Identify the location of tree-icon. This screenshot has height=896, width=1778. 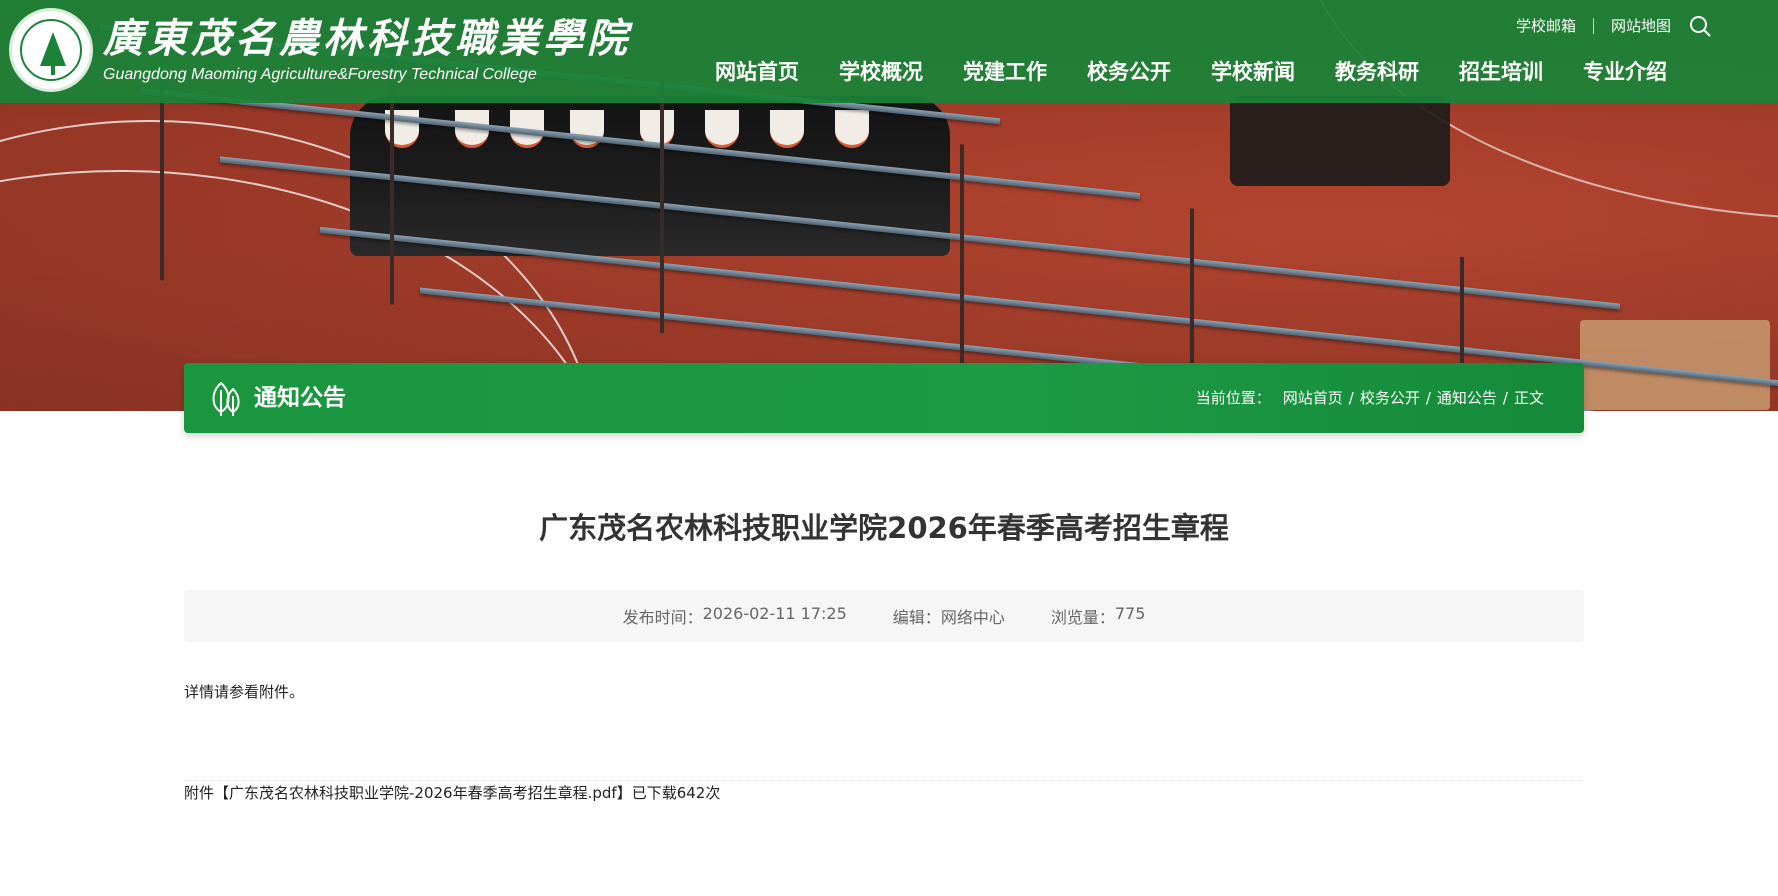
(53, 49).